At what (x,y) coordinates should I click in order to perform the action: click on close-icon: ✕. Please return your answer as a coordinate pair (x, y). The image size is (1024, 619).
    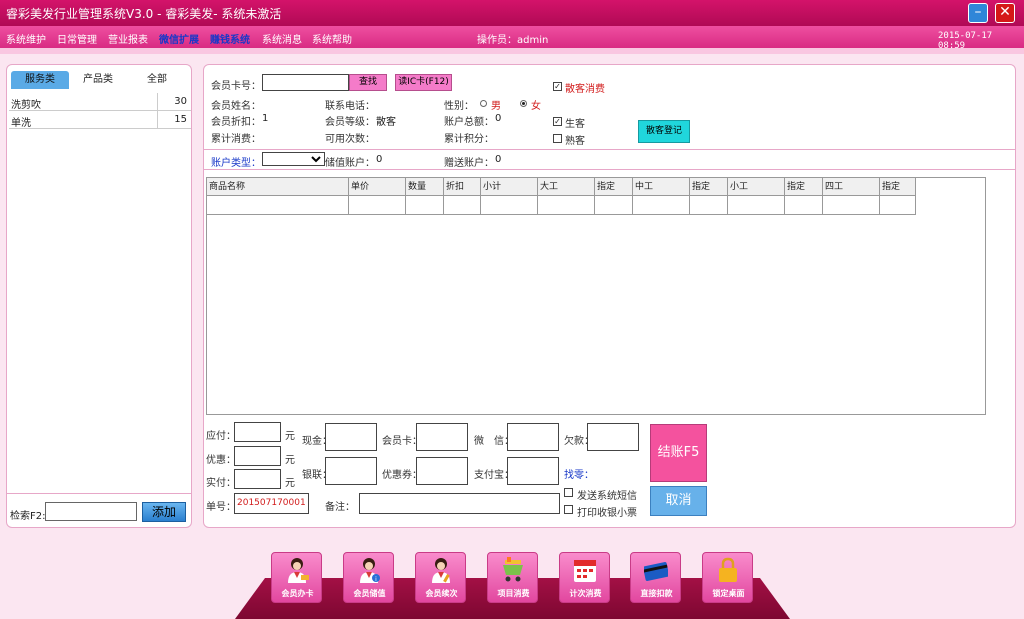
    Looking at the image, I should click on (1005, 12).